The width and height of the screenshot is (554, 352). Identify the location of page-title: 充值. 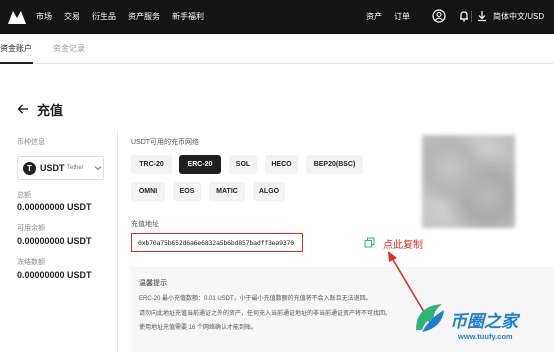
(50, 110).